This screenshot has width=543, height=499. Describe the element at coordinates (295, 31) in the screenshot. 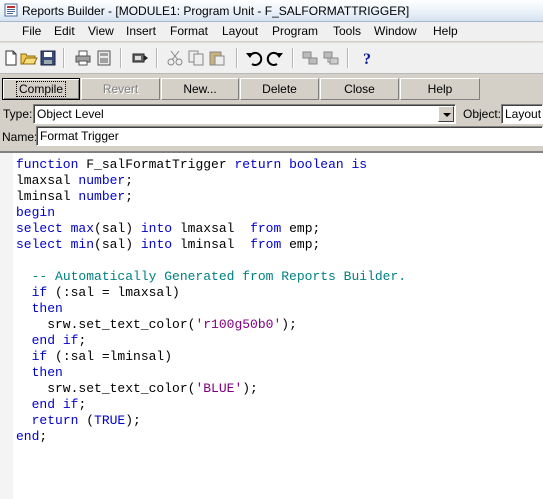

I see `menu-program: Program` at that location.